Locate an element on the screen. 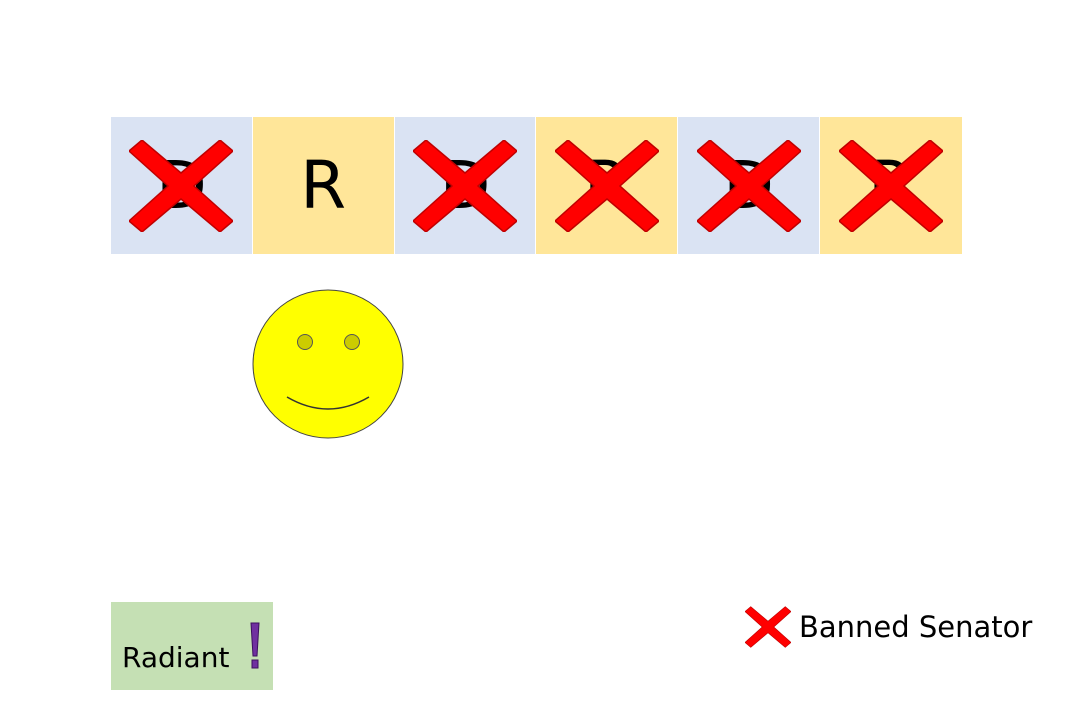  smiley-face-icon is located at coordinates (328, 364).